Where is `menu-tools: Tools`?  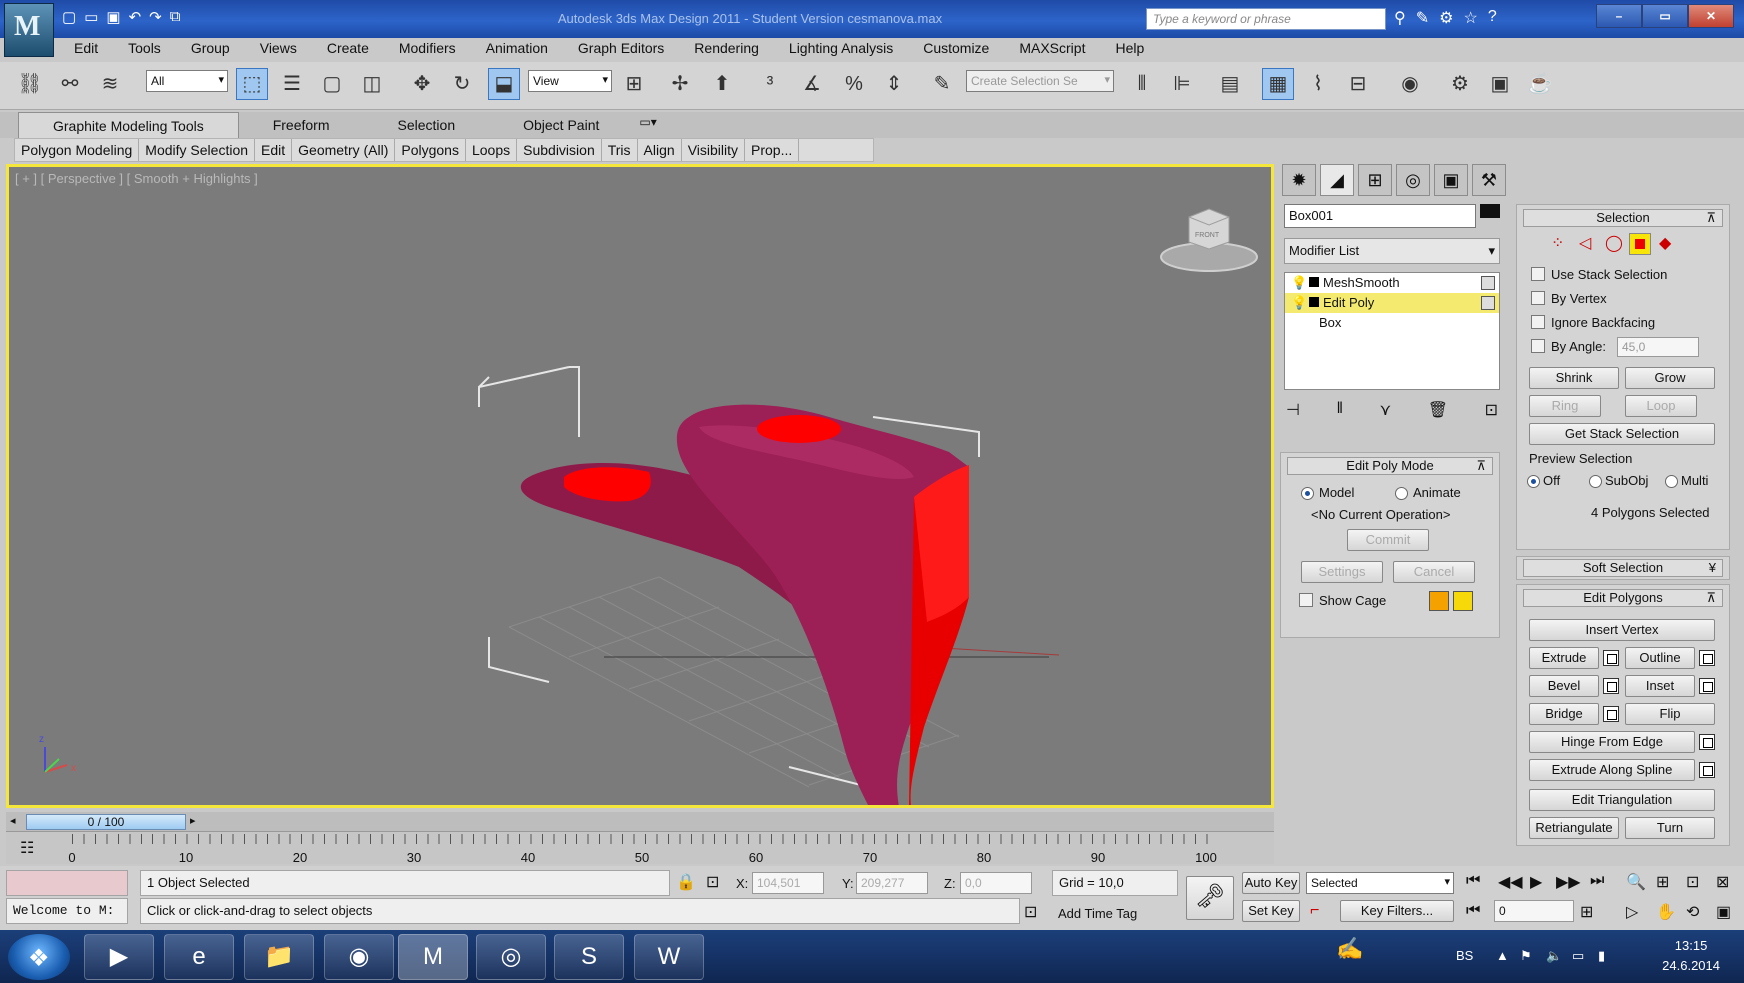 menu-tools: Tools is located at coordinates (141, 49).